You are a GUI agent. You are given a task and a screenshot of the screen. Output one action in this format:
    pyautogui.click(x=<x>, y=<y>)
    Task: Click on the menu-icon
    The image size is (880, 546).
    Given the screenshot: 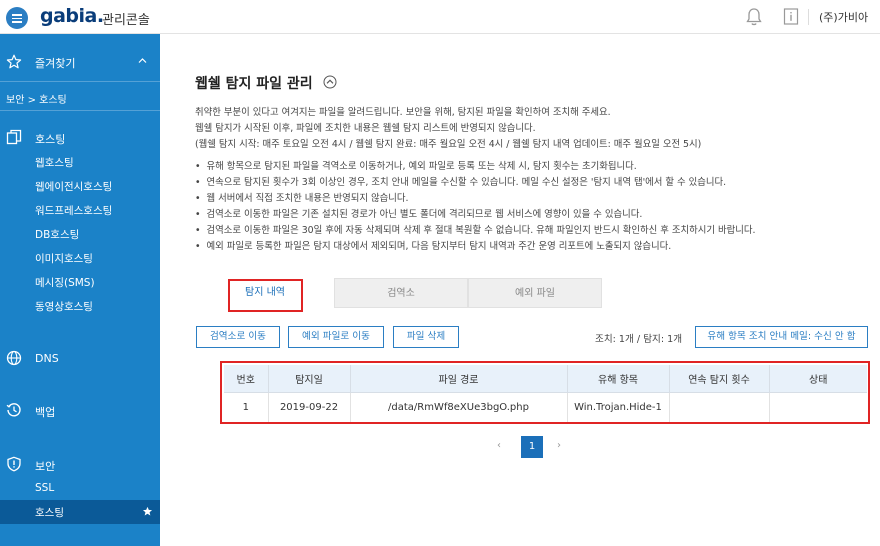 What is the action you would take?
    pyautogui.click(x=17, y=18)
    